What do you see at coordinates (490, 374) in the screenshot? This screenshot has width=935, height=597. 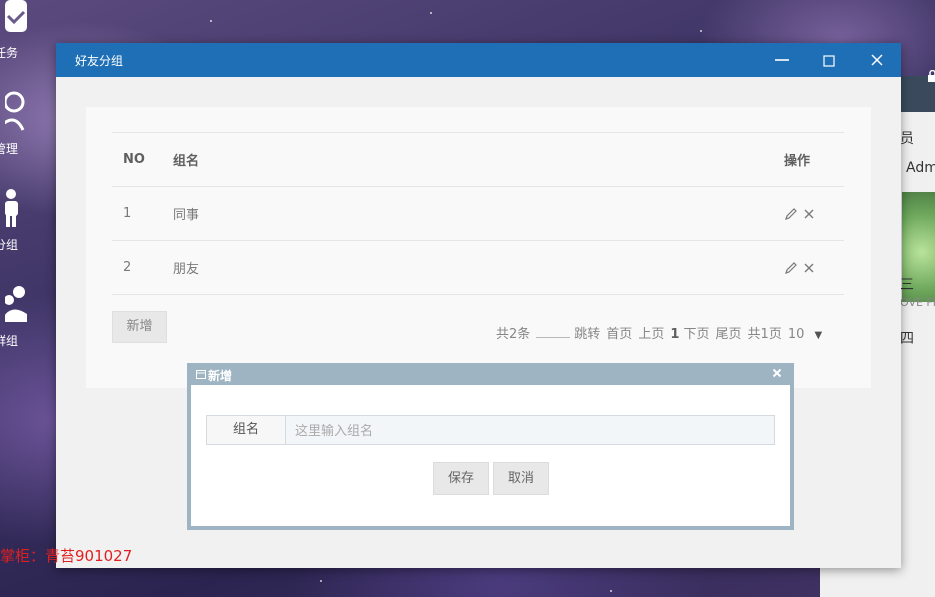 I see `dialog-title-bar: 新增` at bounding box center [490, 374].